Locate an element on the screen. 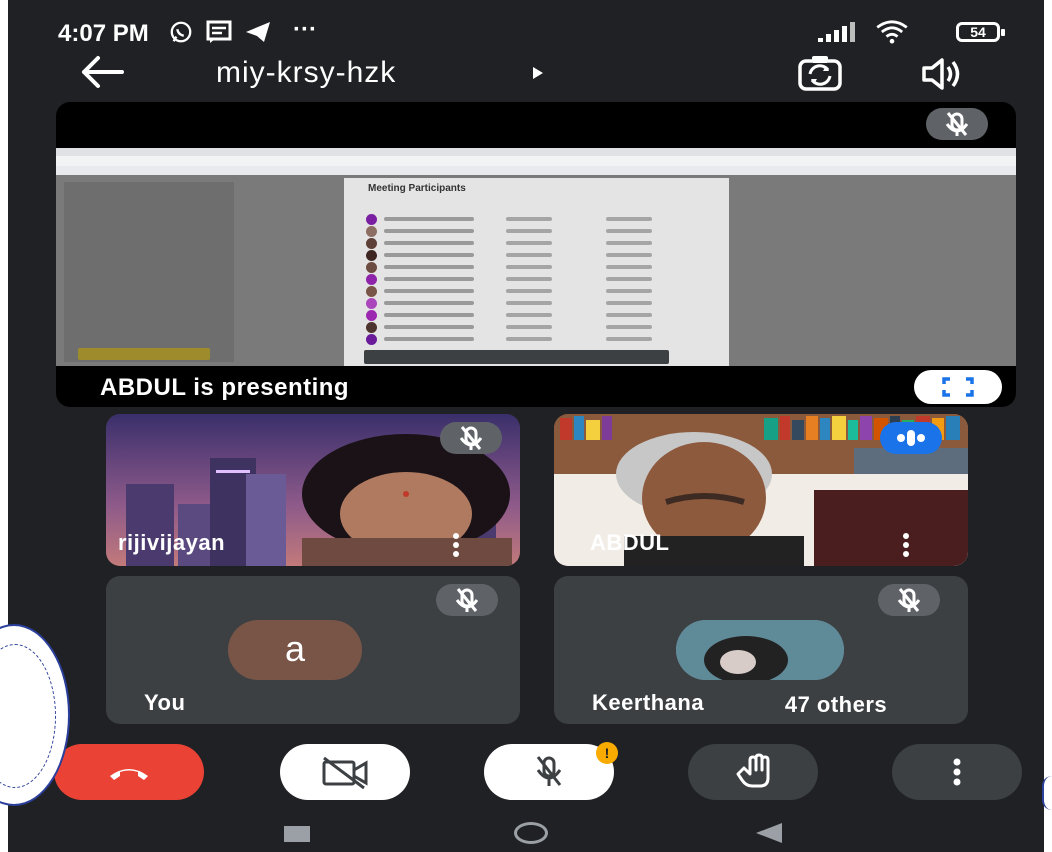  speaking-indicator-icon is located at coordinates (911, 438).